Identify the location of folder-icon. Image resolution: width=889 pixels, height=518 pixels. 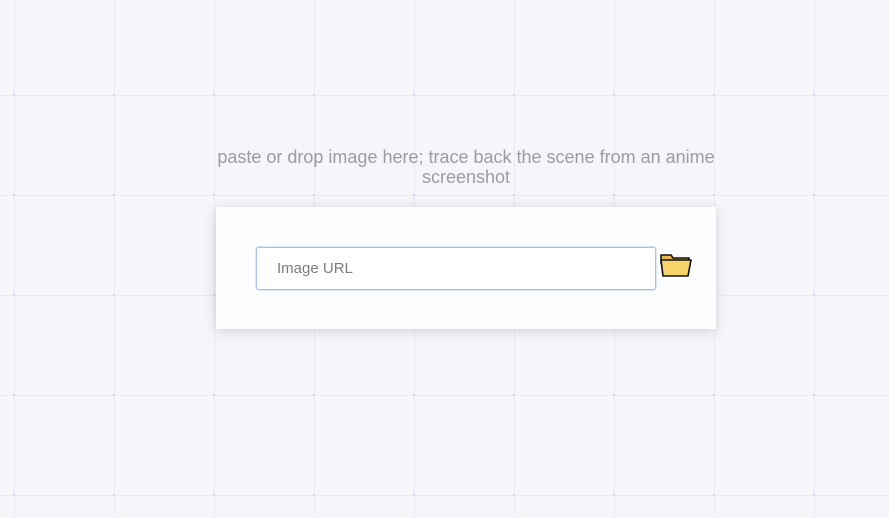
(676, 265).